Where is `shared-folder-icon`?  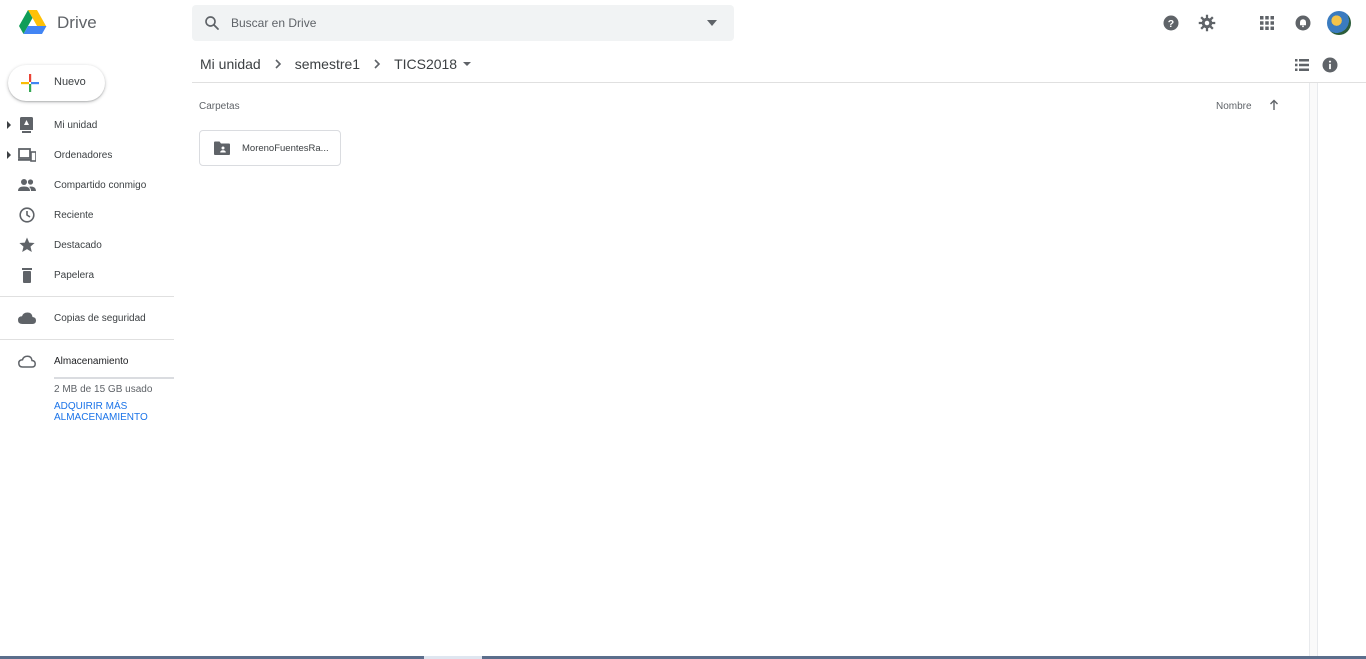
shared-folder-icon is located at coordinates (222, 148).